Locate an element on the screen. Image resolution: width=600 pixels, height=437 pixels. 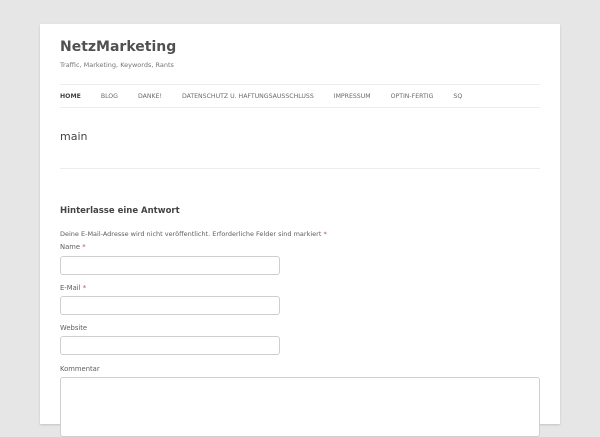
comment-label: Kommentar is located at coordinates (80, 369).